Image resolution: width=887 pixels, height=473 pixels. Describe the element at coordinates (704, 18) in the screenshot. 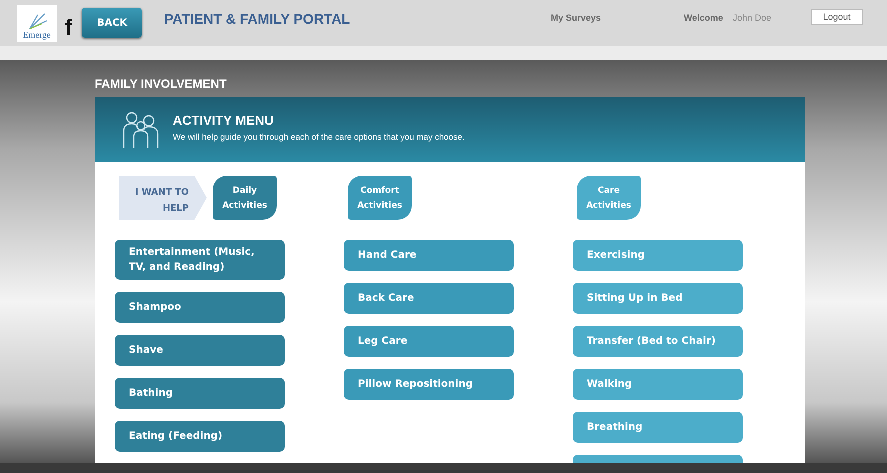

I see `welcome-label: Welcome` at that location.